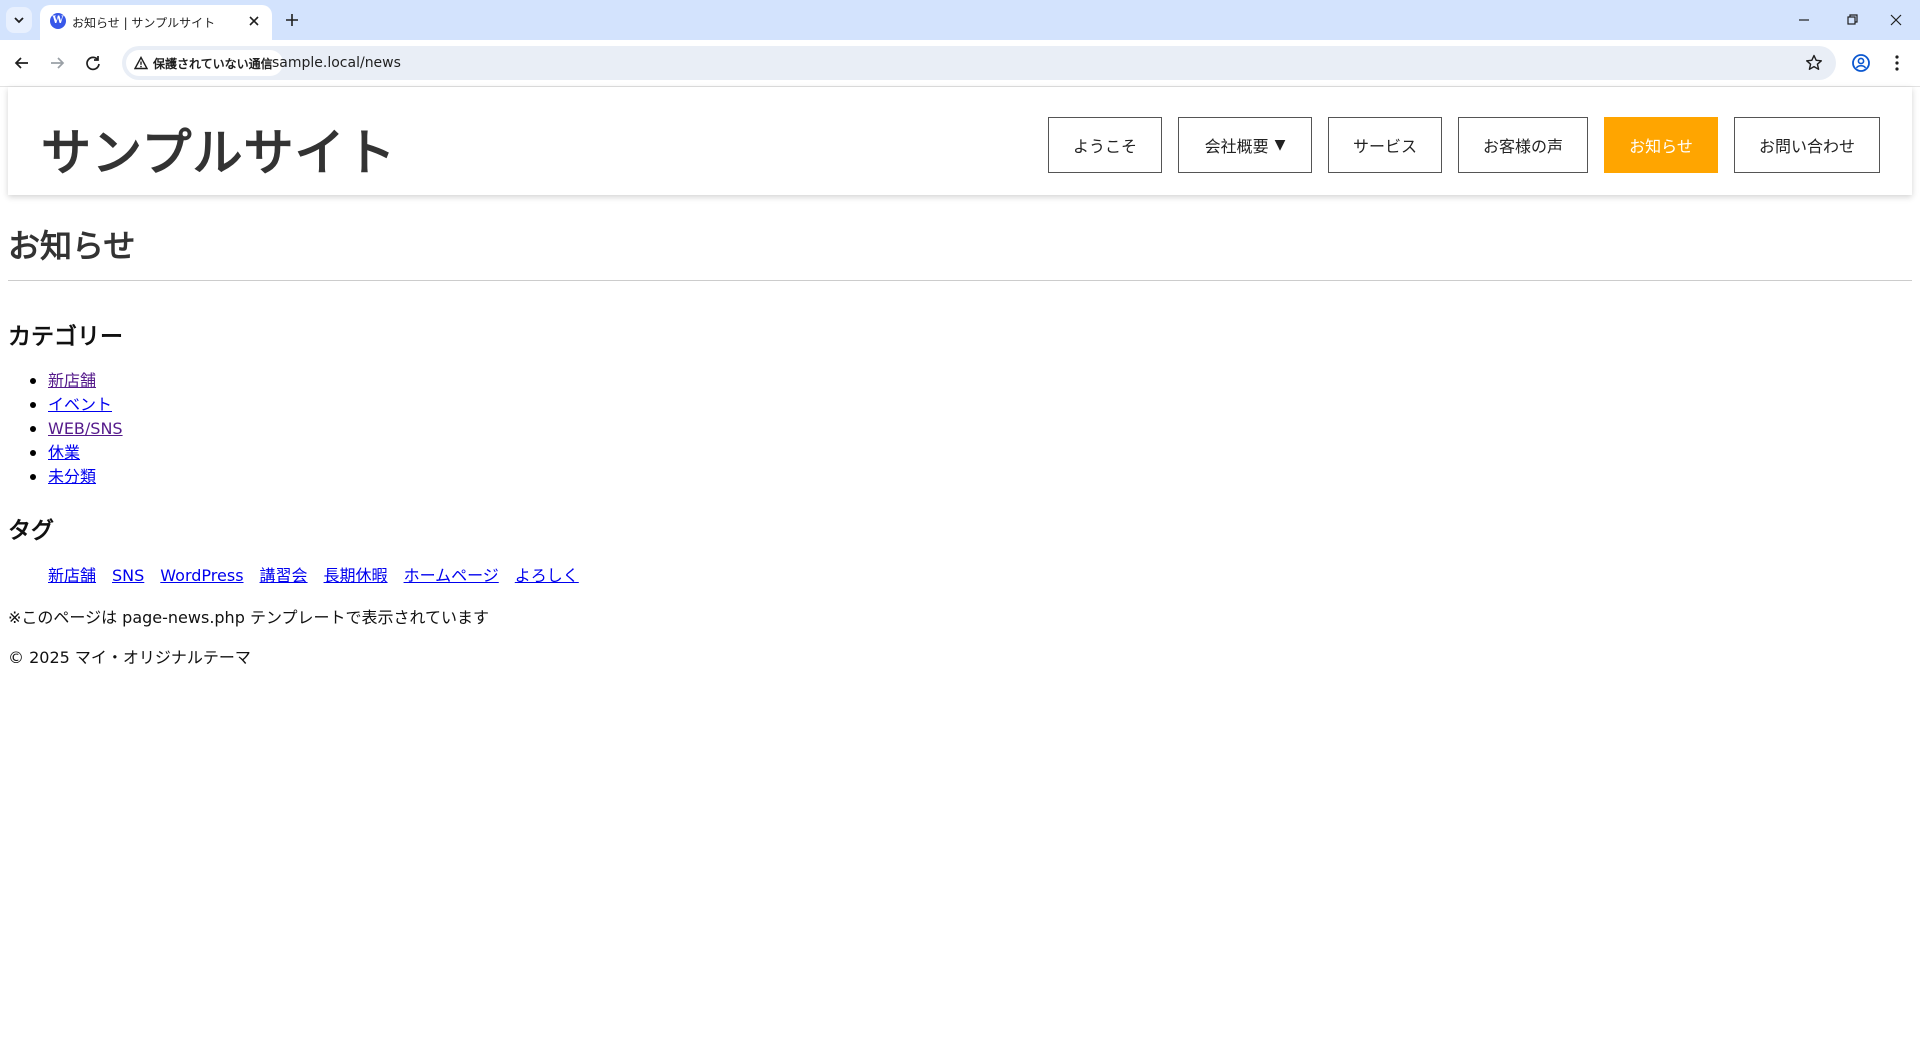 Image resolution: width=1920 pixels, height=1040 pixels. I want to click on browser-toolbar: 保護されていない通信 sample.local/news, so click(960, 63).